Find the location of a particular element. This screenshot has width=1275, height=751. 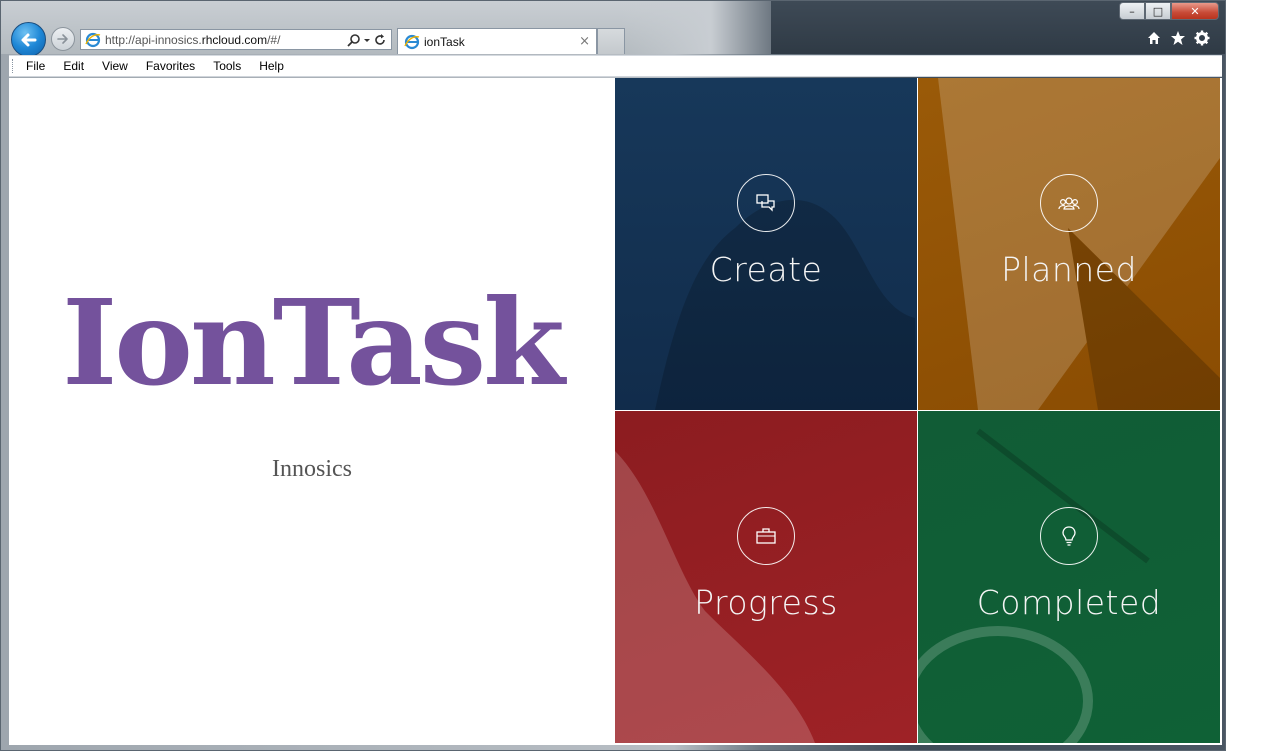

address-url: http://api-innosics.rhcloud.com/#/ is located at coordinates (193, 39).